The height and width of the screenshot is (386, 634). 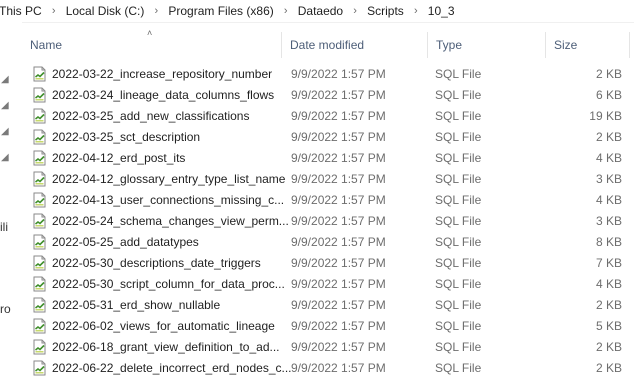 I want to click on file-name: 2022-05-30_descriptions_date_triggers, so click(x=156, y=263).